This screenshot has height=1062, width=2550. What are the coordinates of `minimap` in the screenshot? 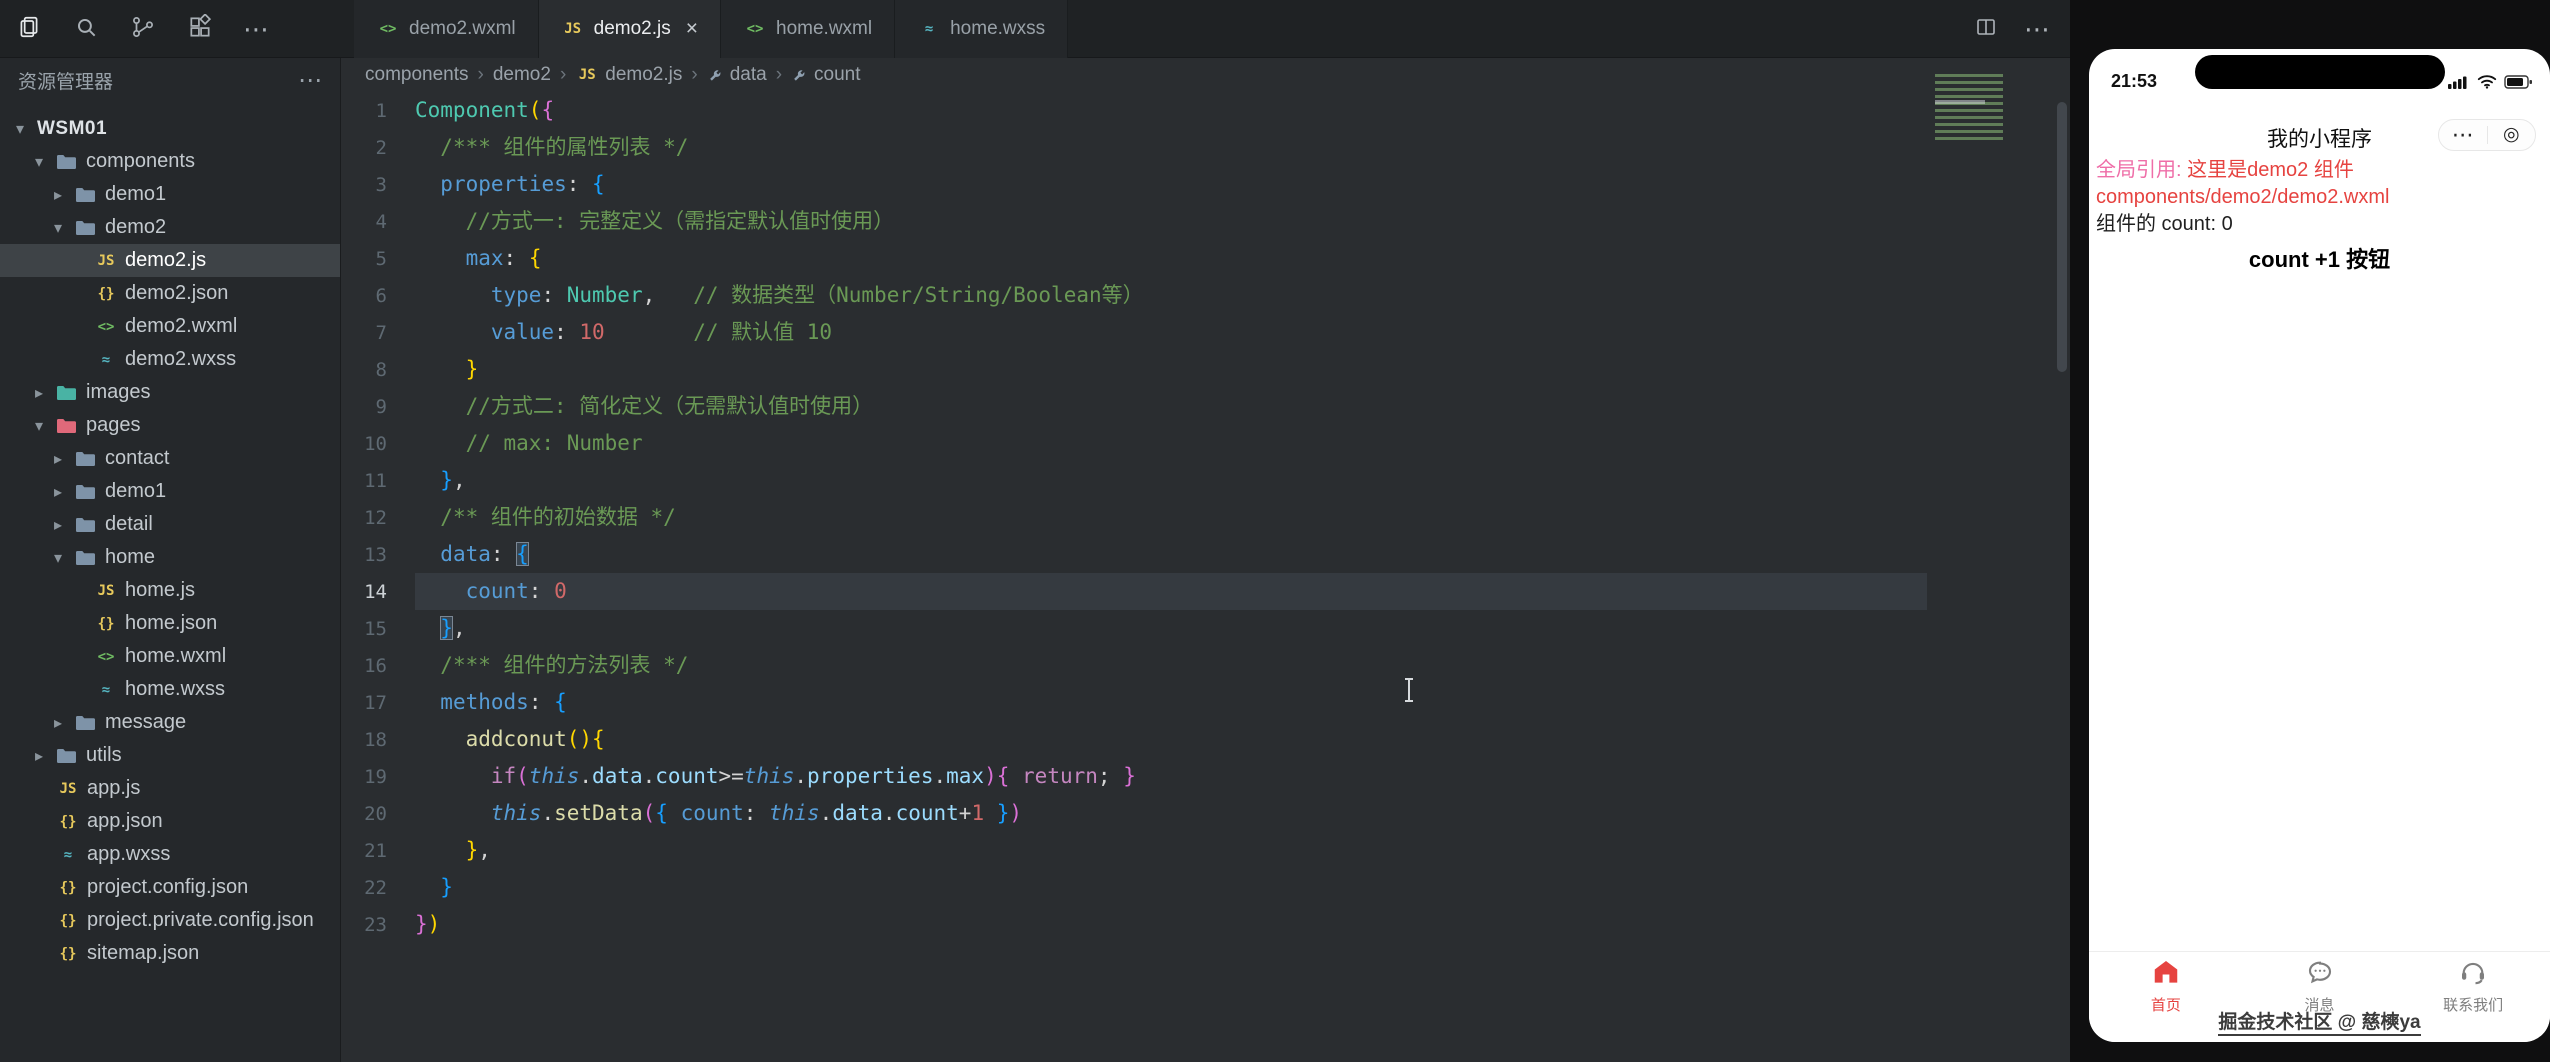 It's located at (1969, 107).